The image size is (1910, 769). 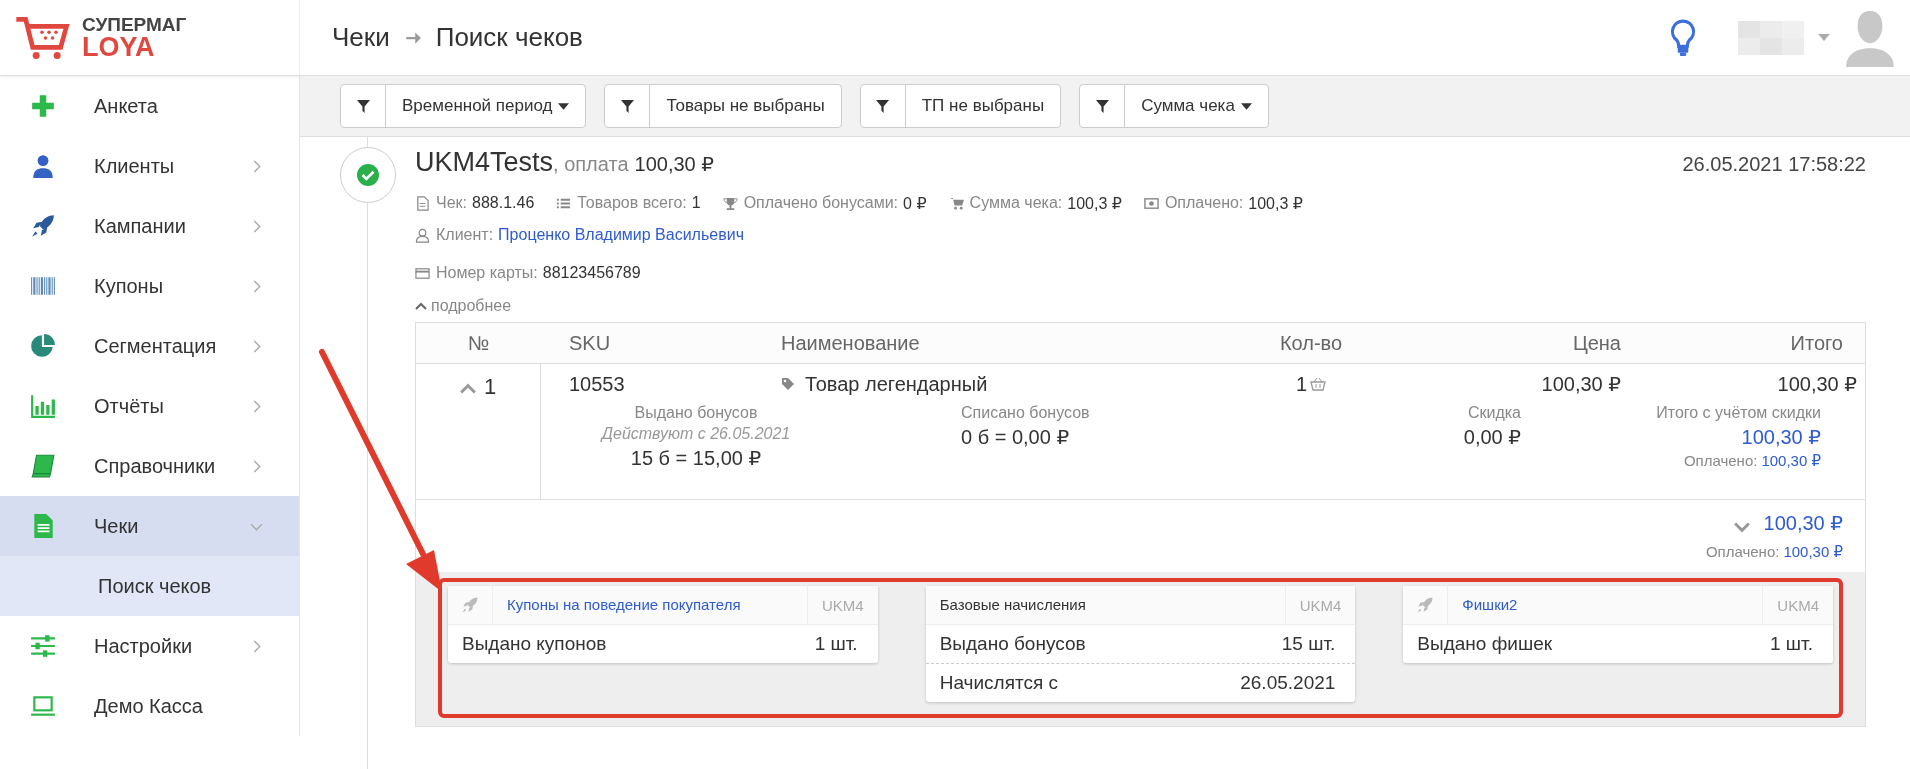 What do you see at coordinates (621, 235) in the screenshot?
I see `client-link: Проценко Владимир Васильевич` at bounding box center [621, 235].